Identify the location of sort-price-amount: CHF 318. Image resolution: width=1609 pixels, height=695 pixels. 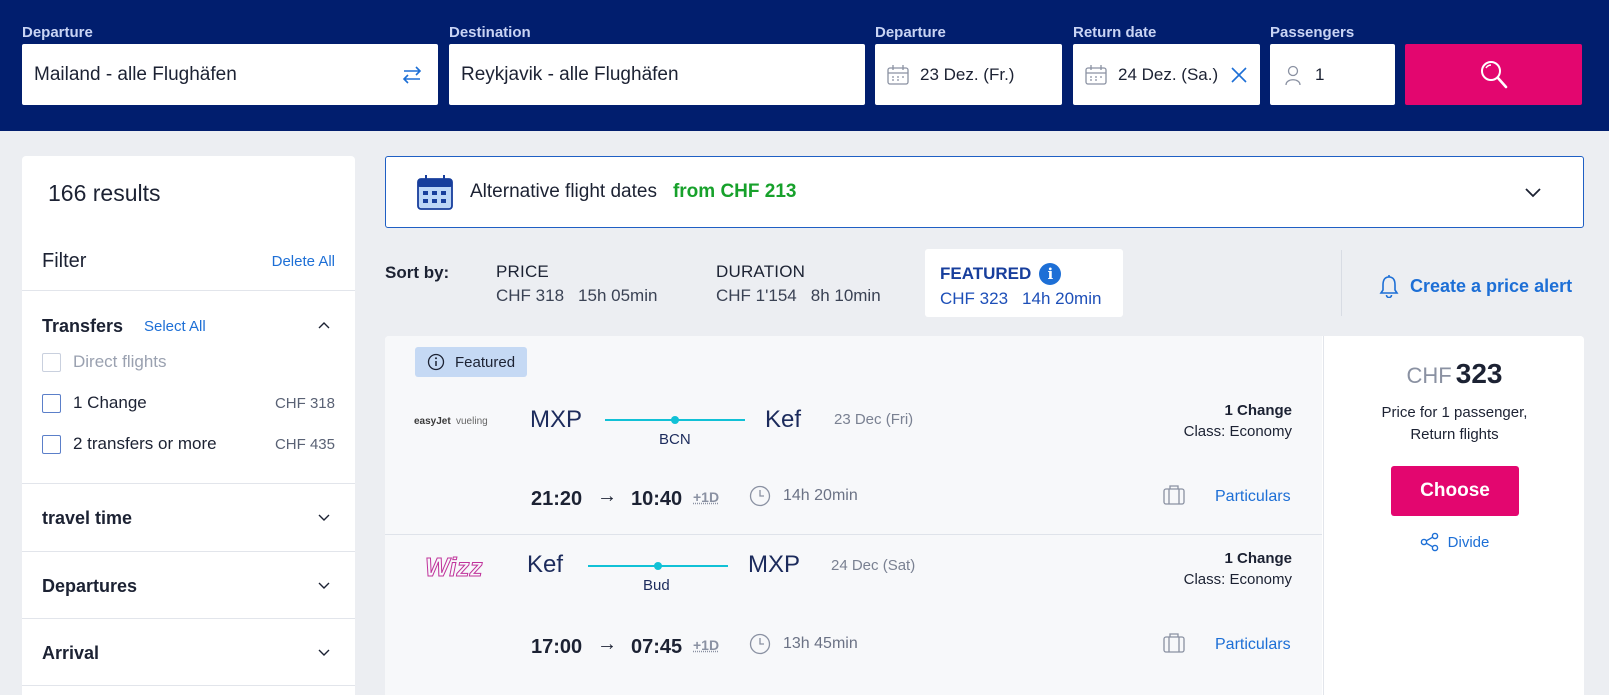
(530, 295).